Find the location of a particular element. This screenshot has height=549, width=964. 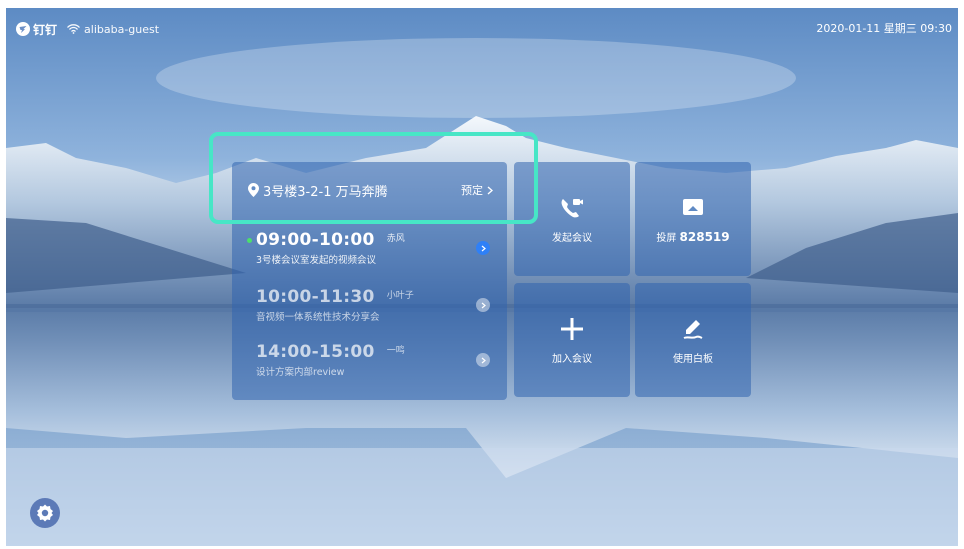

screen-cast-label: 投屏 828519 is located at coordinates (692, 236).